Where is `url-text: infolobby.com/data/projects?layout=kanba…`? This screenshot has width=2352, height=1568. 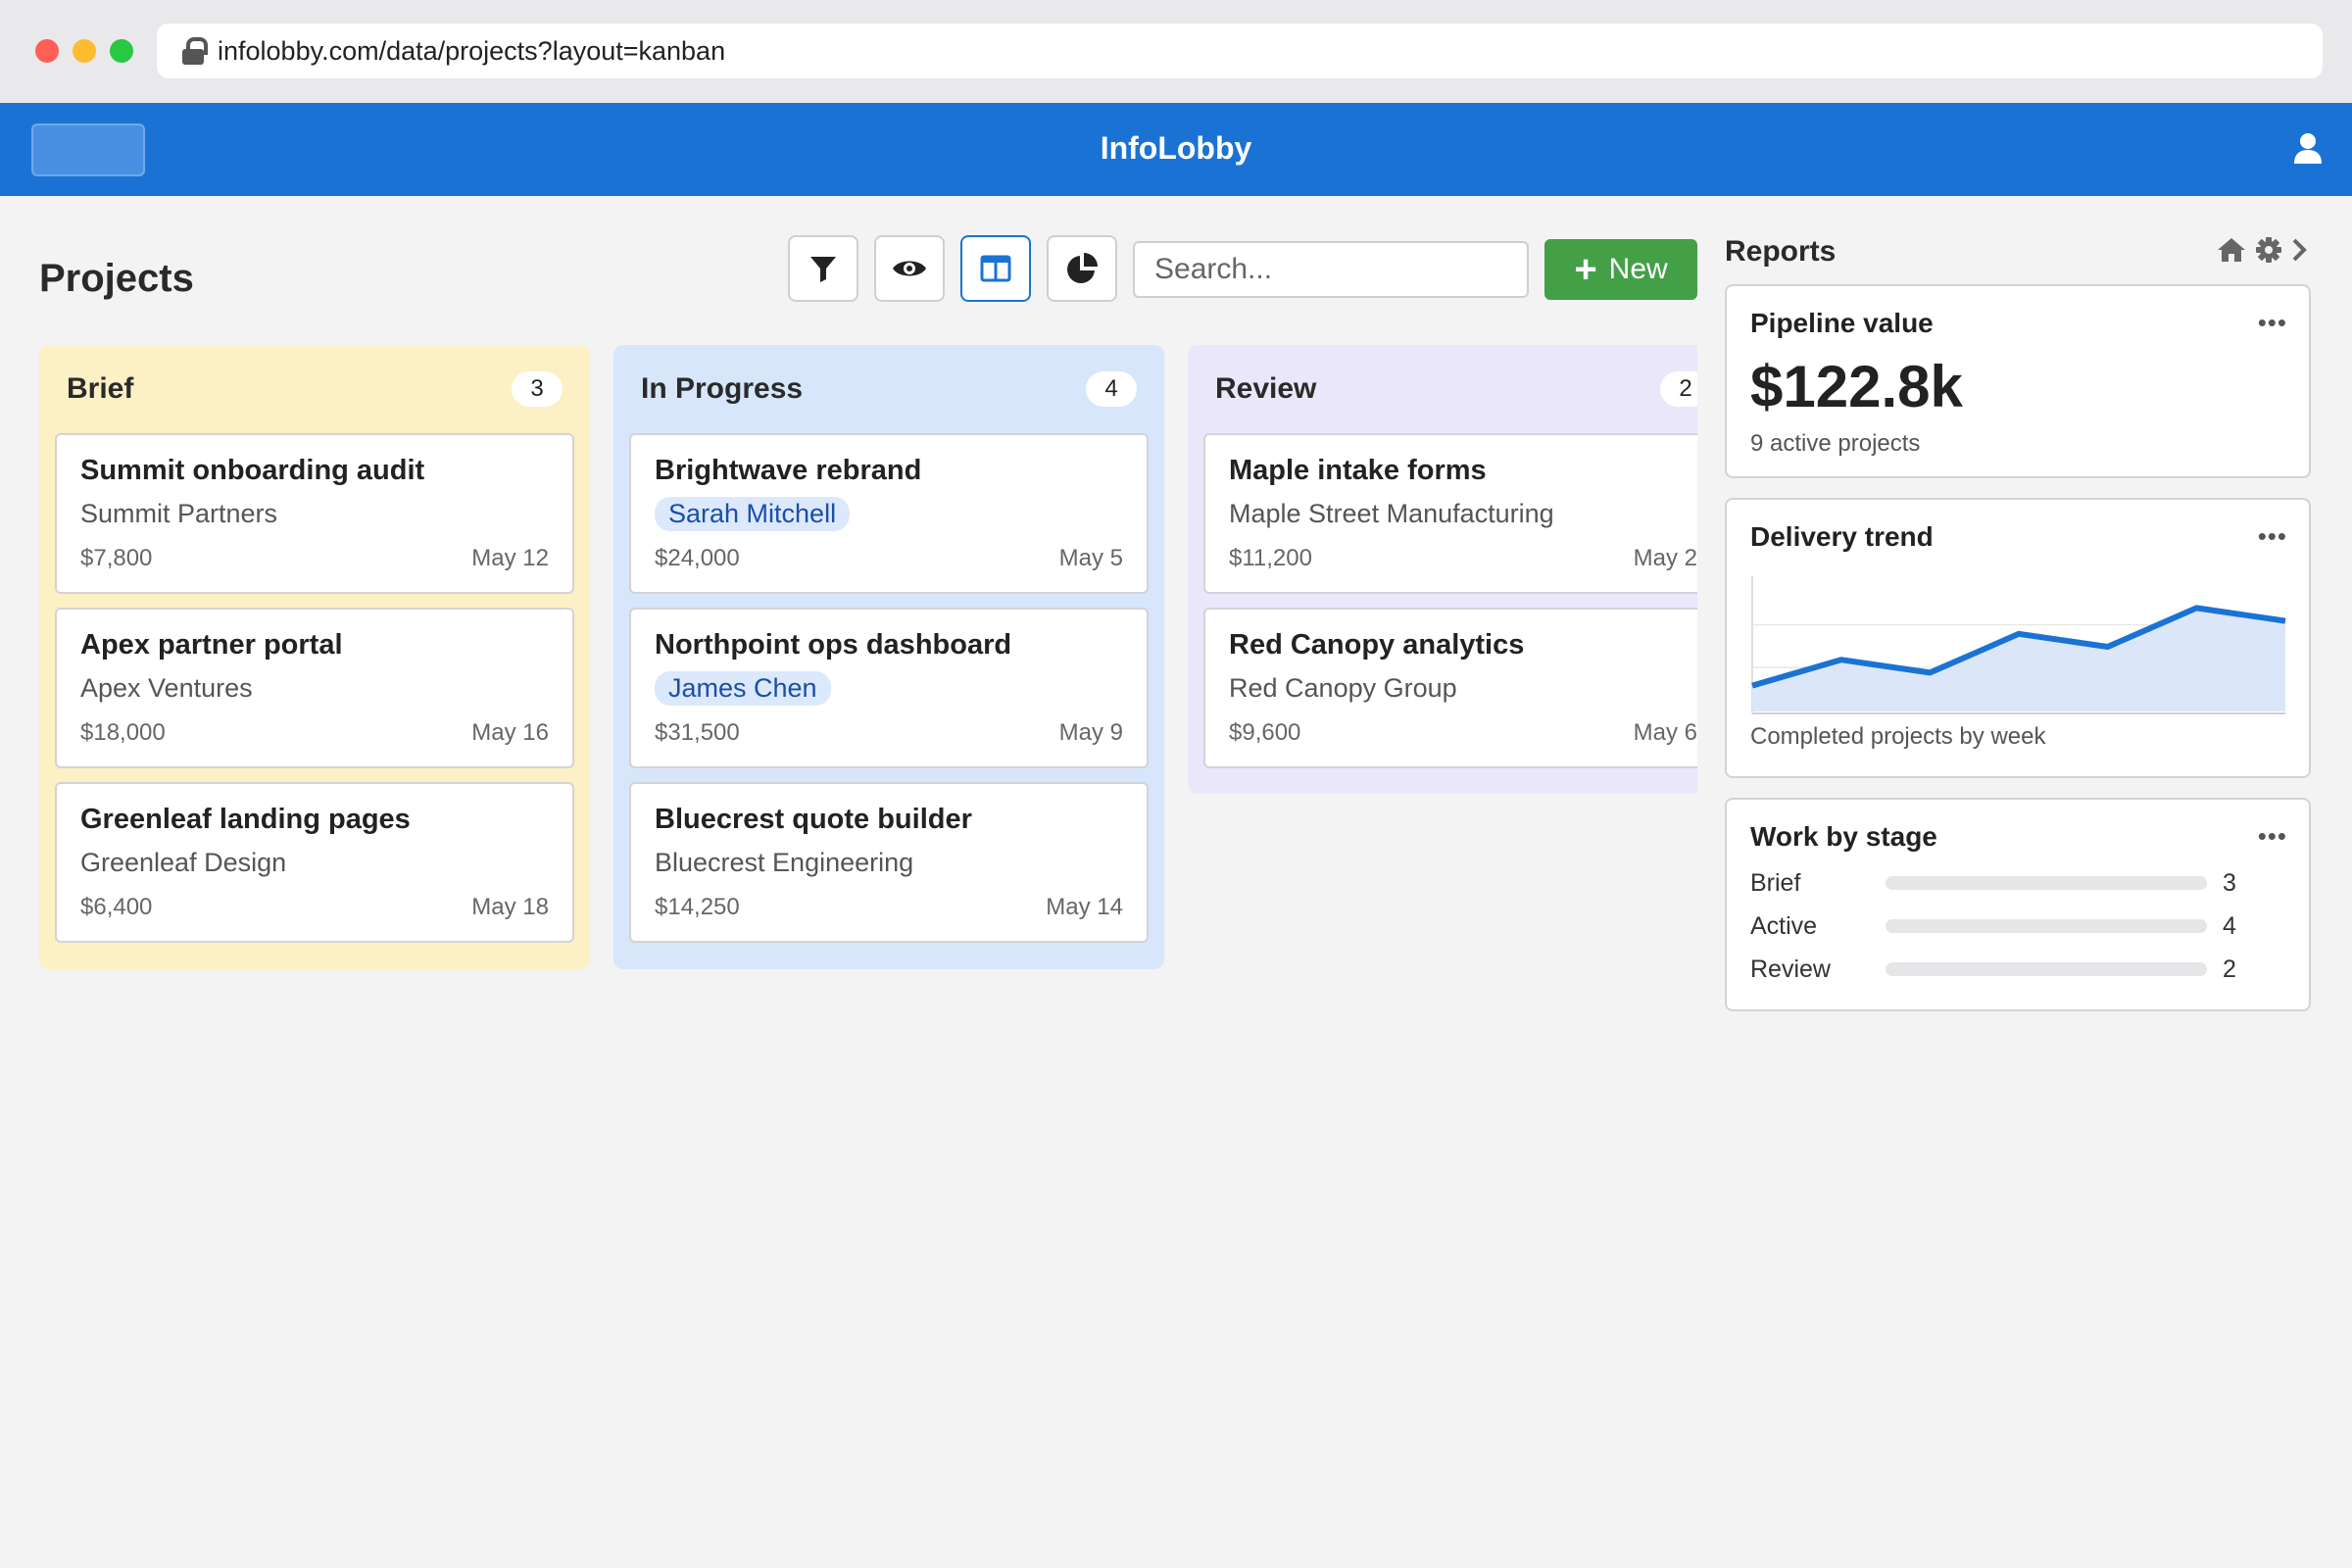
url-text: infolobby.com/data/projects?layout=kanba… is located at coordinates (472, 50).